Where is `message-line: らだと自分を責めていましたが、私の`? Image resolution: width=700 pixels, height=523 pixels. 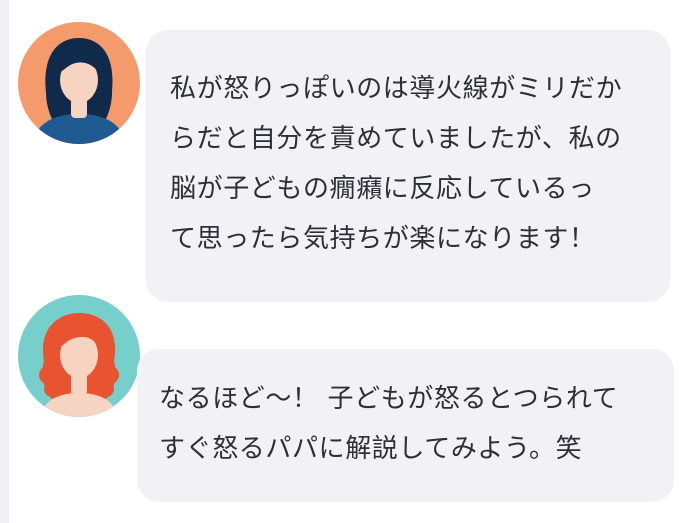
message-line: らだと自分を責めていましたが、私の is located at coordinates (396, 139).